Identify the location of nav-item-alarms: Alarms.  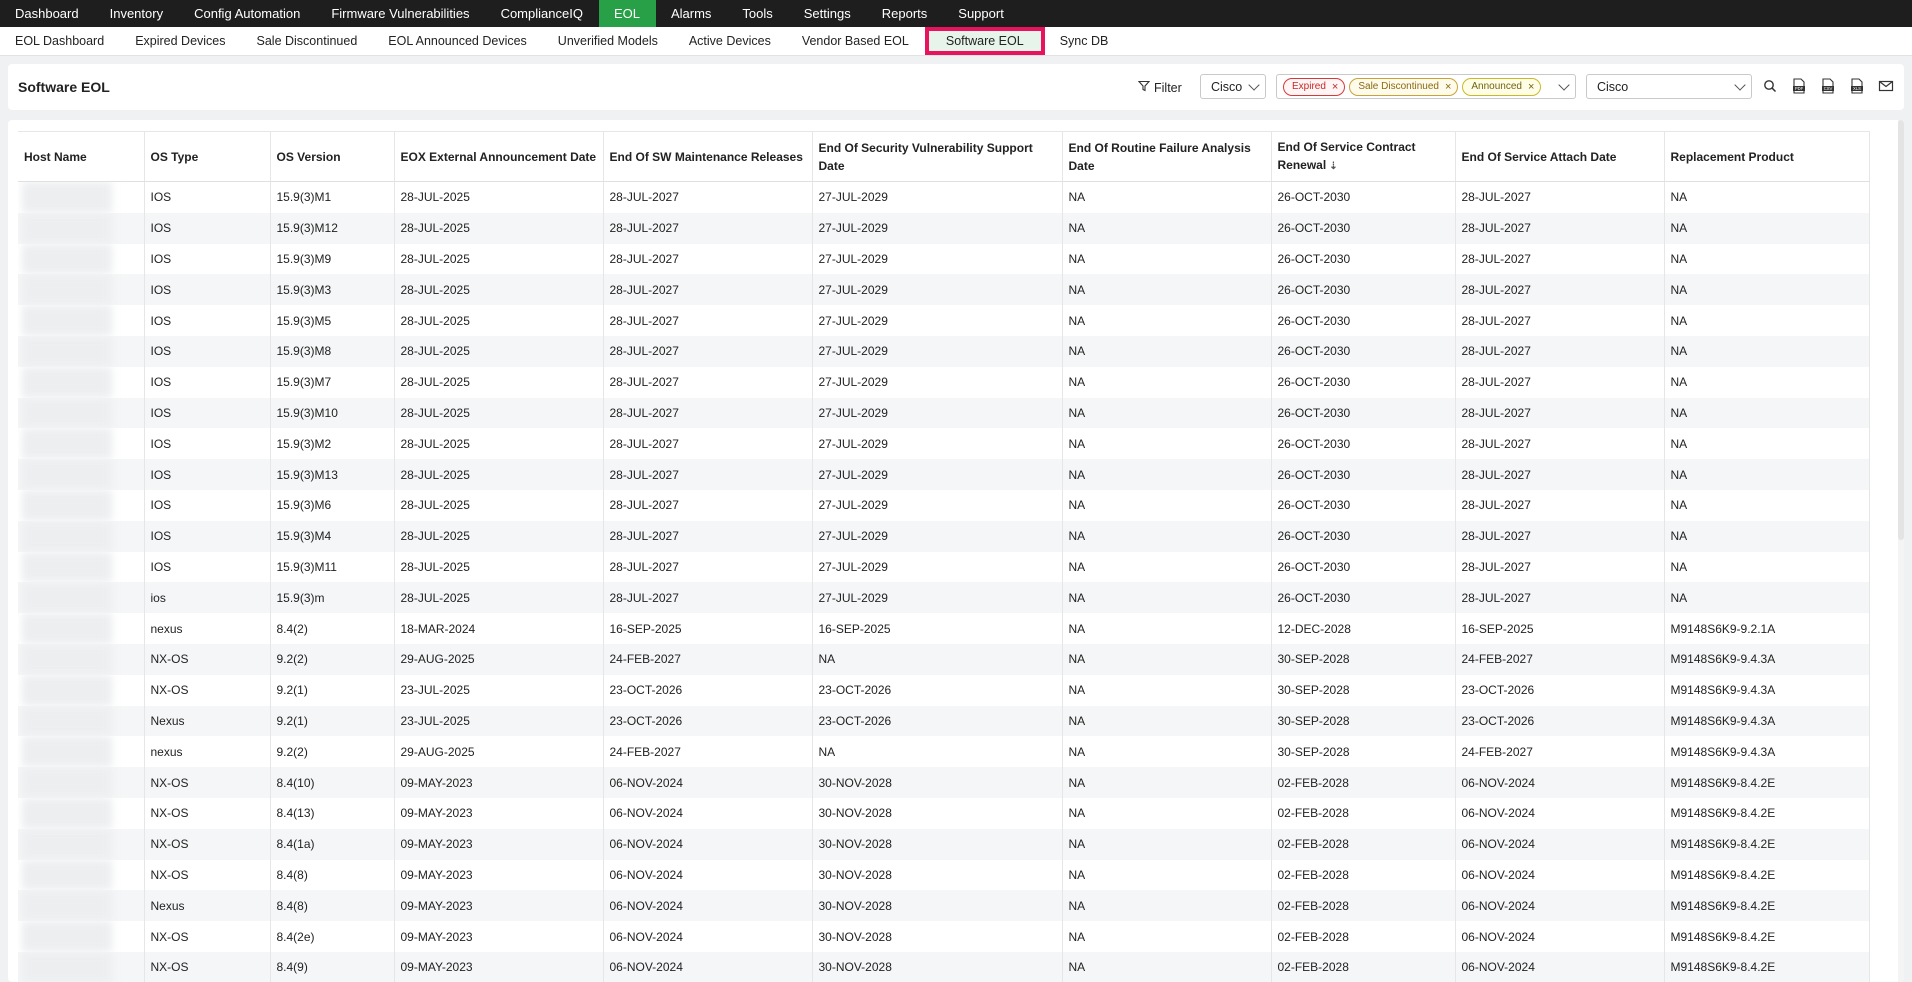
(691, 13).